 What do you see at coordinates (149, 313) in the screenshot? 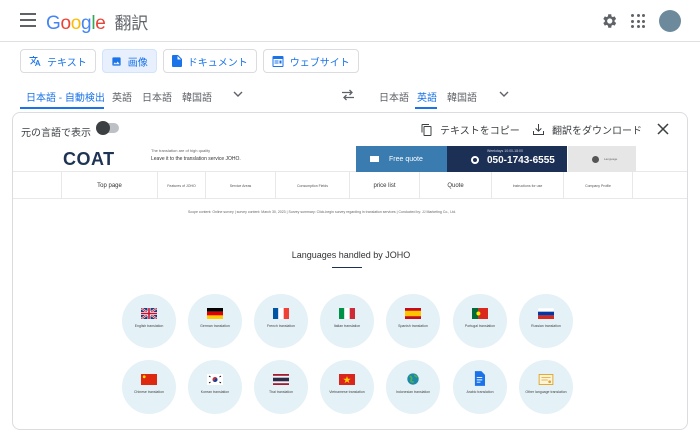
I see `uk-flag-icon` at bounding box center [149, 313].